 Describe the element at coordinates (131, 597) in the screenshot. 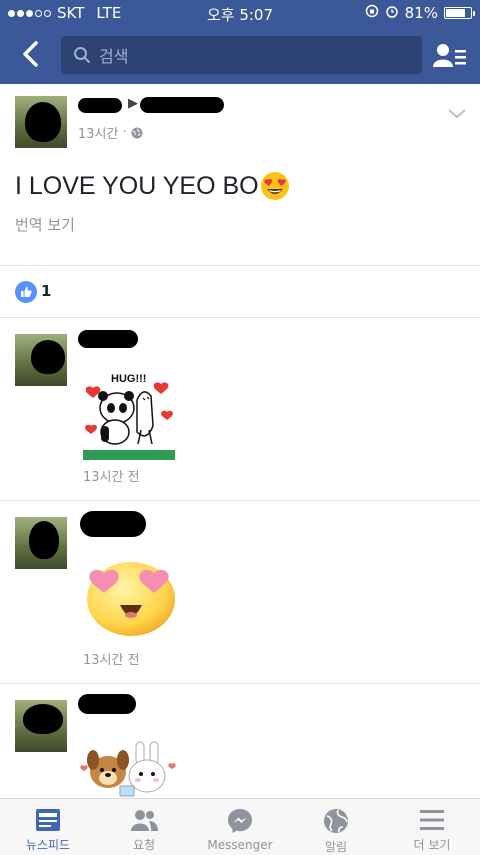

I see `heart-eyes-emoji-sticker` at that location.